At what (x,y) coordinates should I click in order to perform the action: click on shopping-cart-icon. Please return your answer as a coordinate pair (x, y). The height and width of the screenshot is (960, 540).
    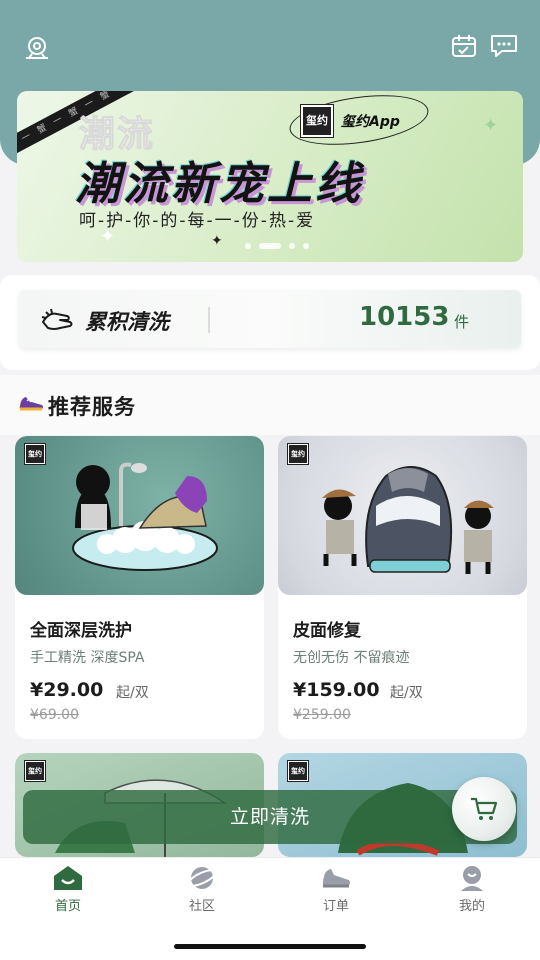
    Looking at the image, I should click on (484, 808).